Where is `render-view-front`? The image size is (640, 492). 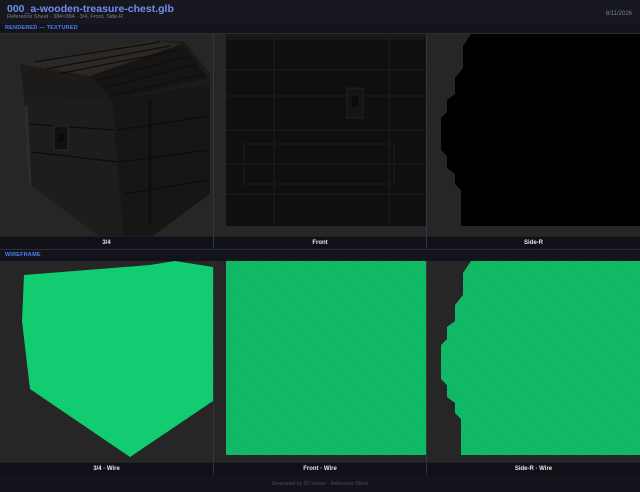
render-view-front is located at coordinates (320, 135).